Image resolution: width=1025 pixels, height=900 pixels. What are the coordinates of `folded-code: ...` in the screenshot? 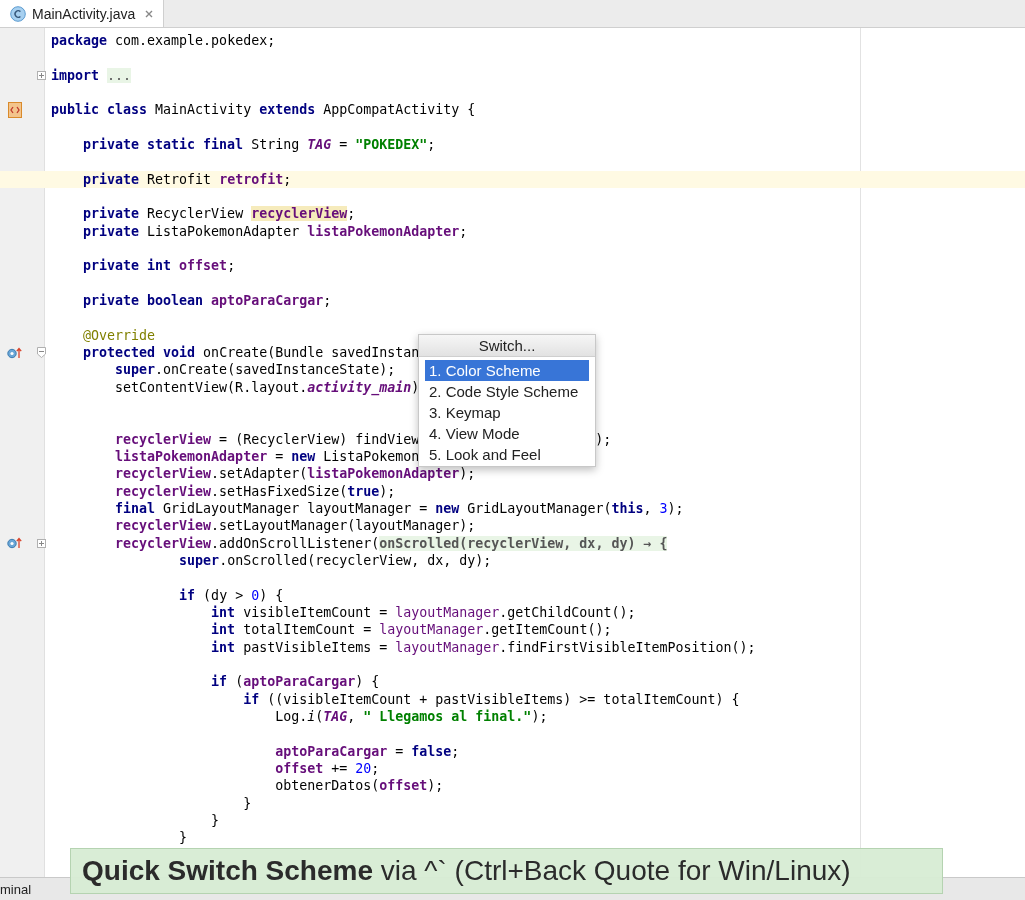 It's located at (119, 75).